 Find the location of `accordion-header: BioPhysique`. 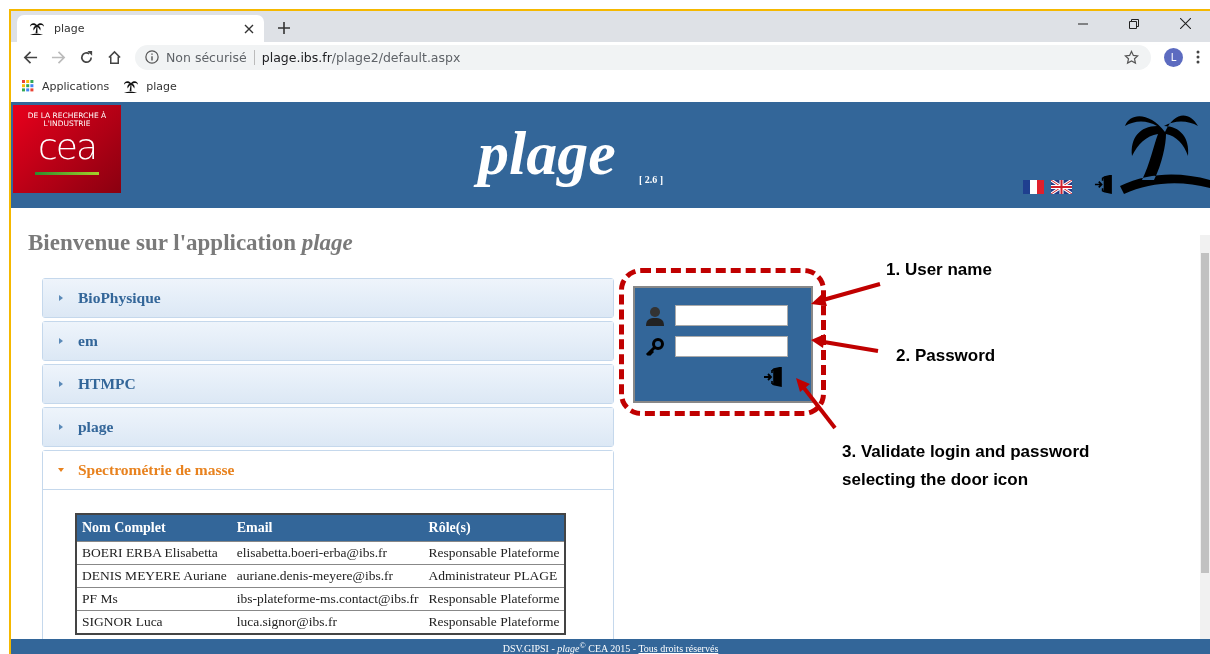

accordion-header: BioPhysique is located at coordinates (328, 298).